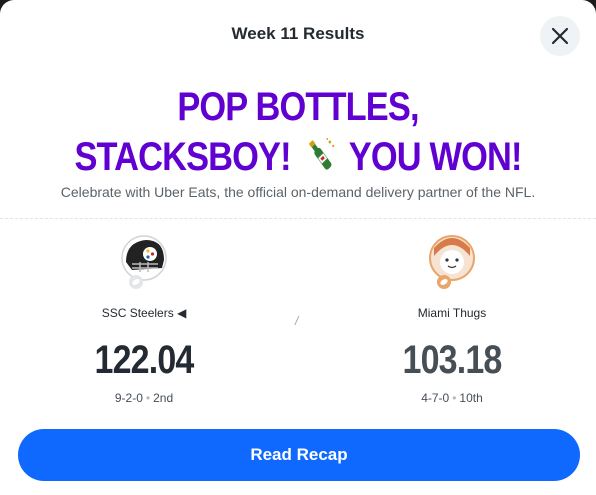  What do you see at coordinates (144, 398) in the screenshot?
I see `team-record-home: 9-2-0 • 2nd` at bounding box center [144, 398].